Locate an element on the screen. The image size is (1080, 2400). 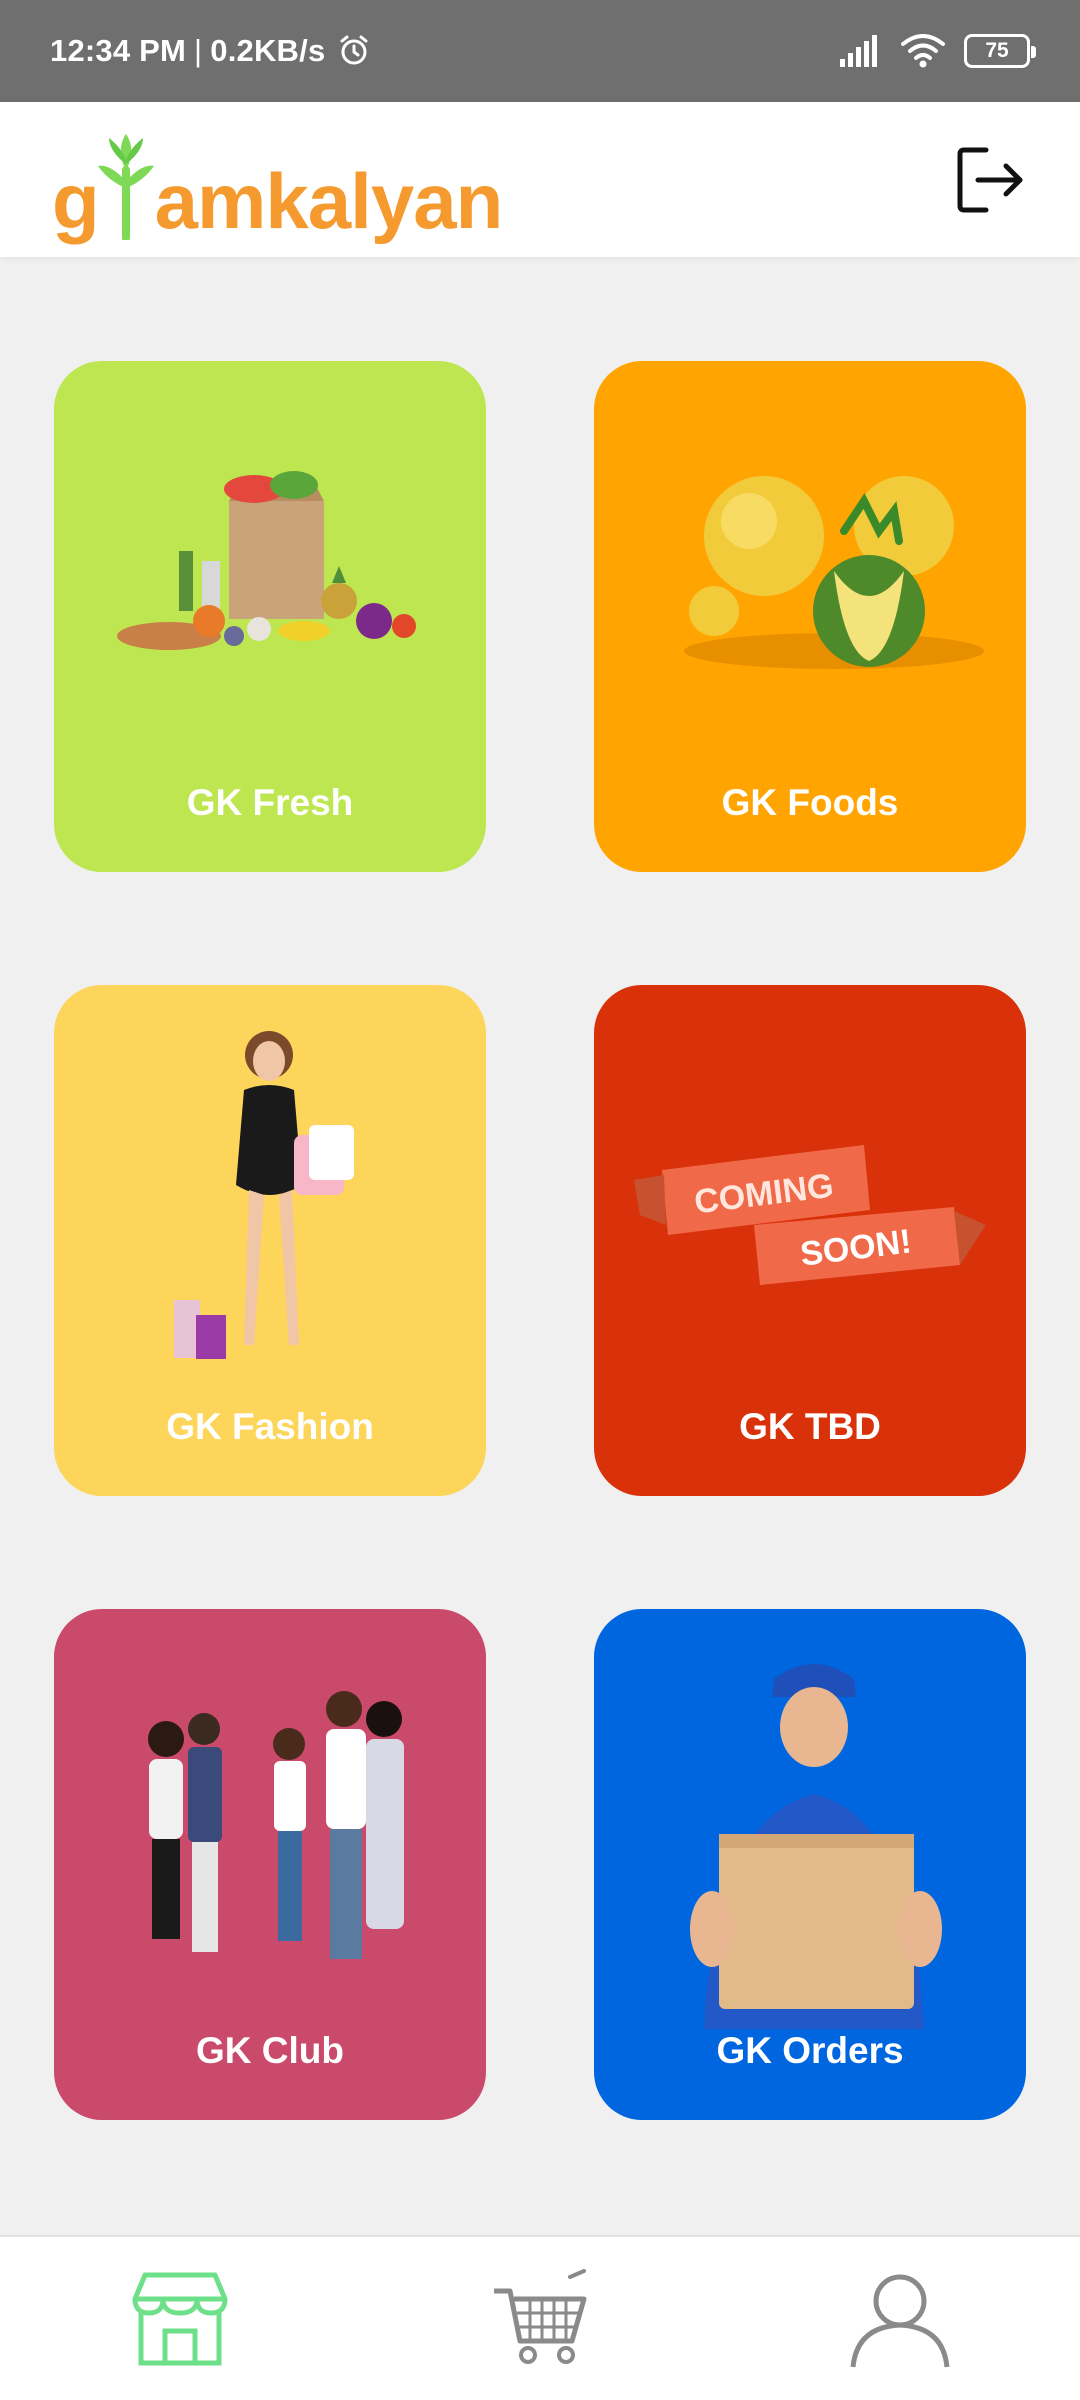
app-logo: g amkalyan is located at coordinates (278, 182).